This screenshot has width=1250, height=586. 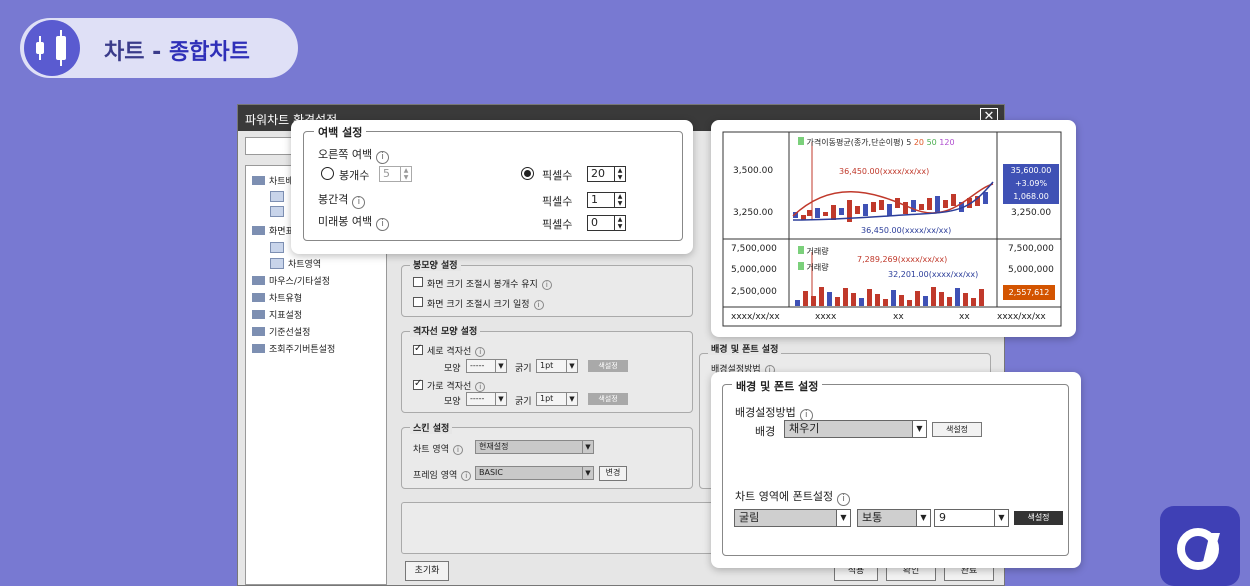 What do you see at coordinates (435, 264) in the screenshot?
I see `group-title: 봉모양 설정` at bounding box center [435, 264].